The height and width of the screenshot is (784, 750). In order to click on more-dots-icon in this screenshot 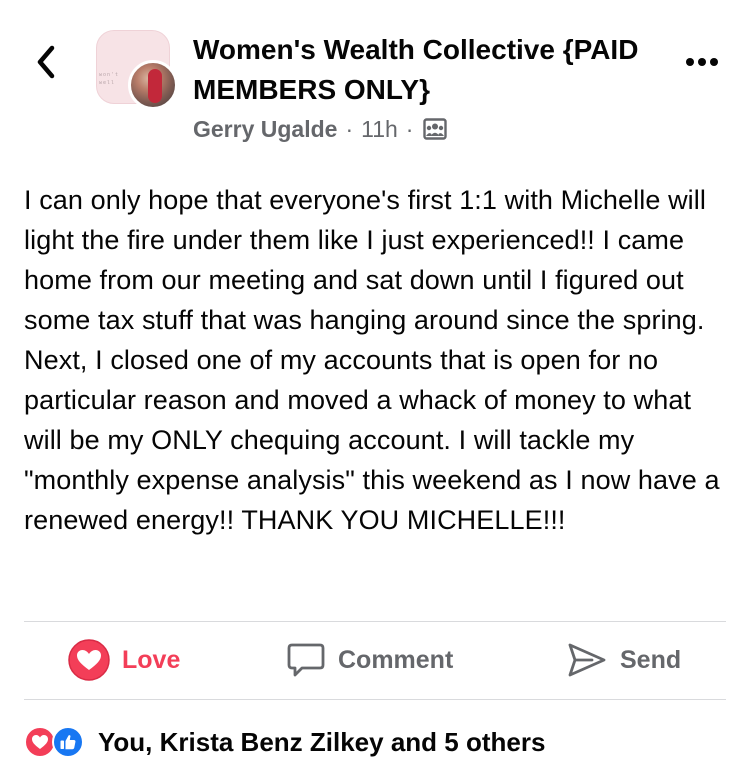, I will do `click(702, 62)`.